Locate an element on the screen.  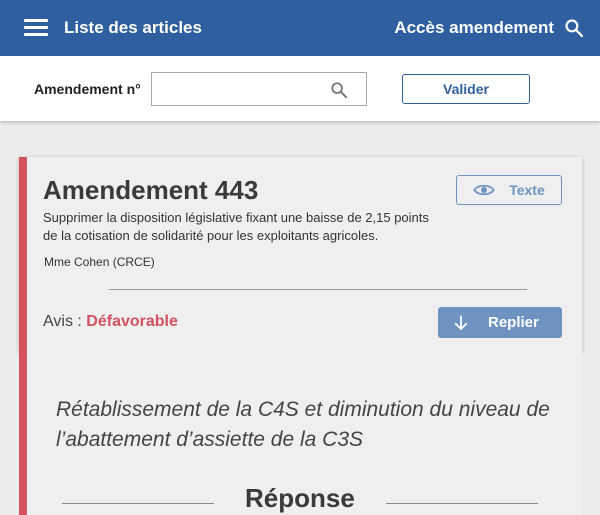
fold-button-label: Replier is located at coordinates (513, 322).